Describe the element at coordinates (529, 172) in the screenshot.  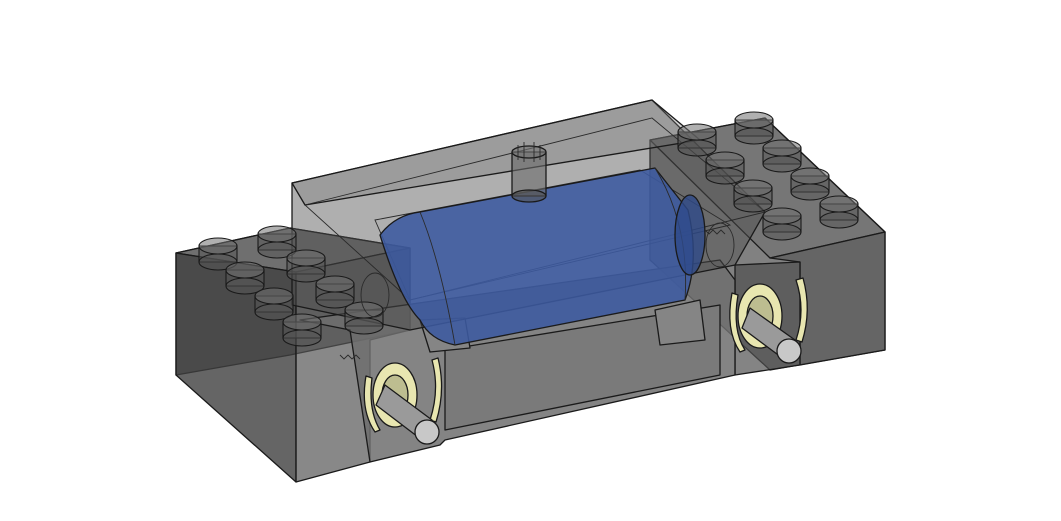
I see `top-connector` at that location.